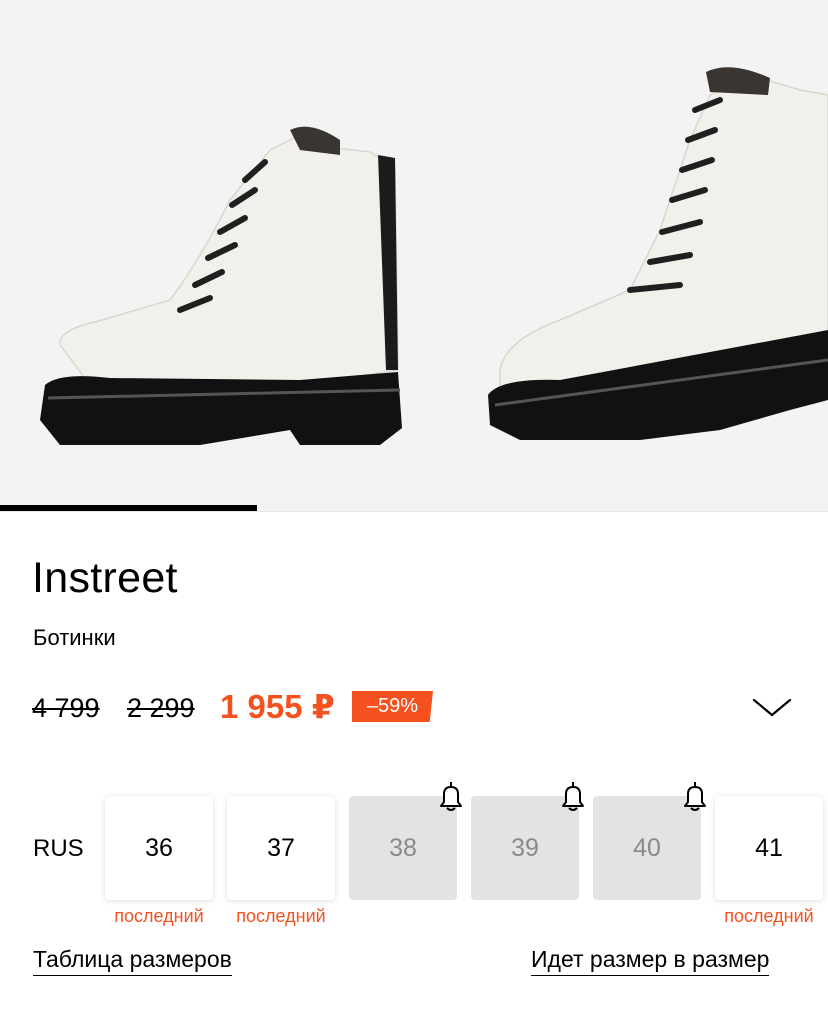 The height and width of the screenshot is (1019, 828). I want to click on previous-price: 2 299, so click(161, 708).